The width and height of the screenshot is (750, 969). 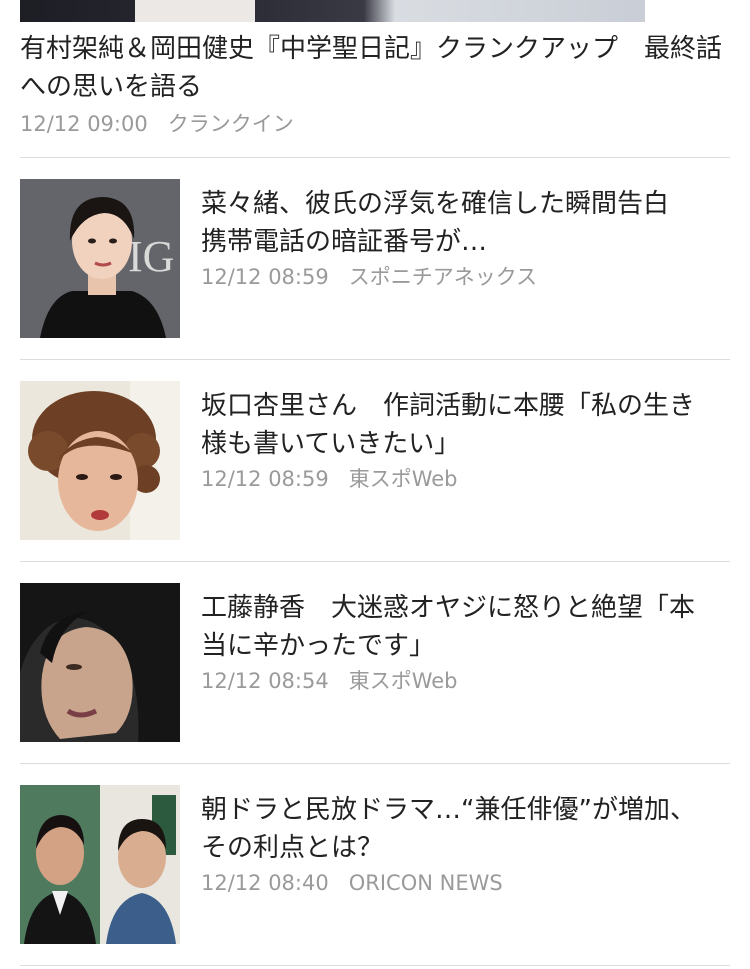 I want to click on news-thumbnail: IG, so click(x=100, y=258).